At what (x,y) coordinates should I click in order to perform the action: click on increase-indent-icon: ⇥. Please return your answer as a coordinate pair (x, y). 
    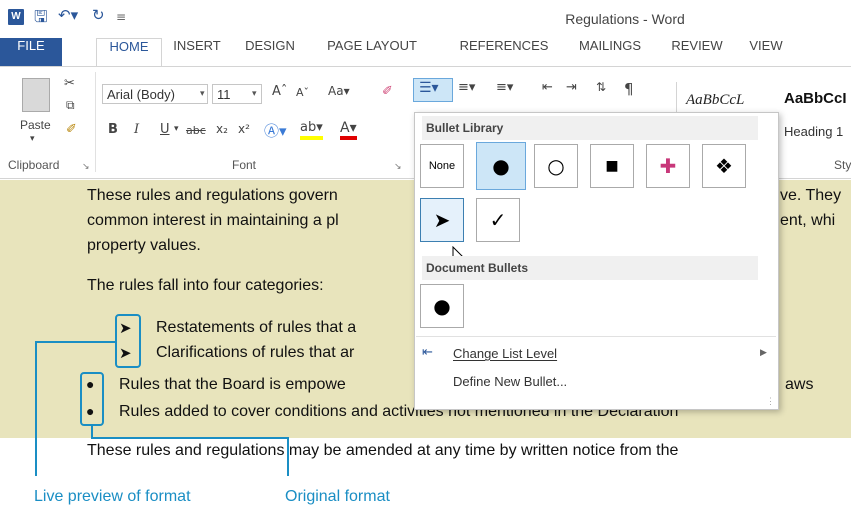
    Looking at the image, I should click on (571, 87).